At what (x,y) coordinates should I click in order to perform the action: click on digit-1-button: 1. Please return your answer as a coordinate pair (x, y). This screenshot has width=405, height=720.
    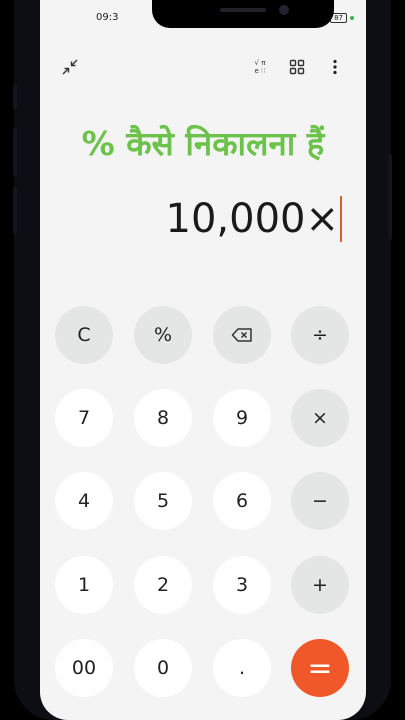
    Looking at the image, I should click on (84, 585).